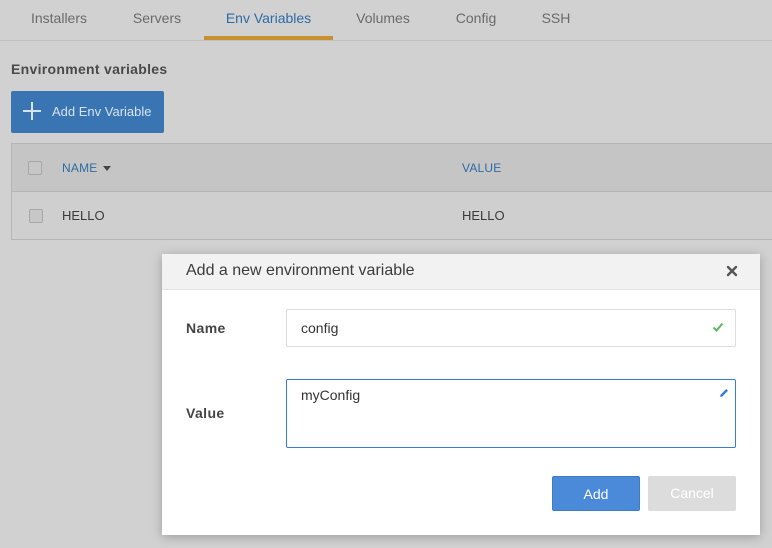 This screenshot has width=772, height=548. I want to click on add-button: Add, so click(596, 493).